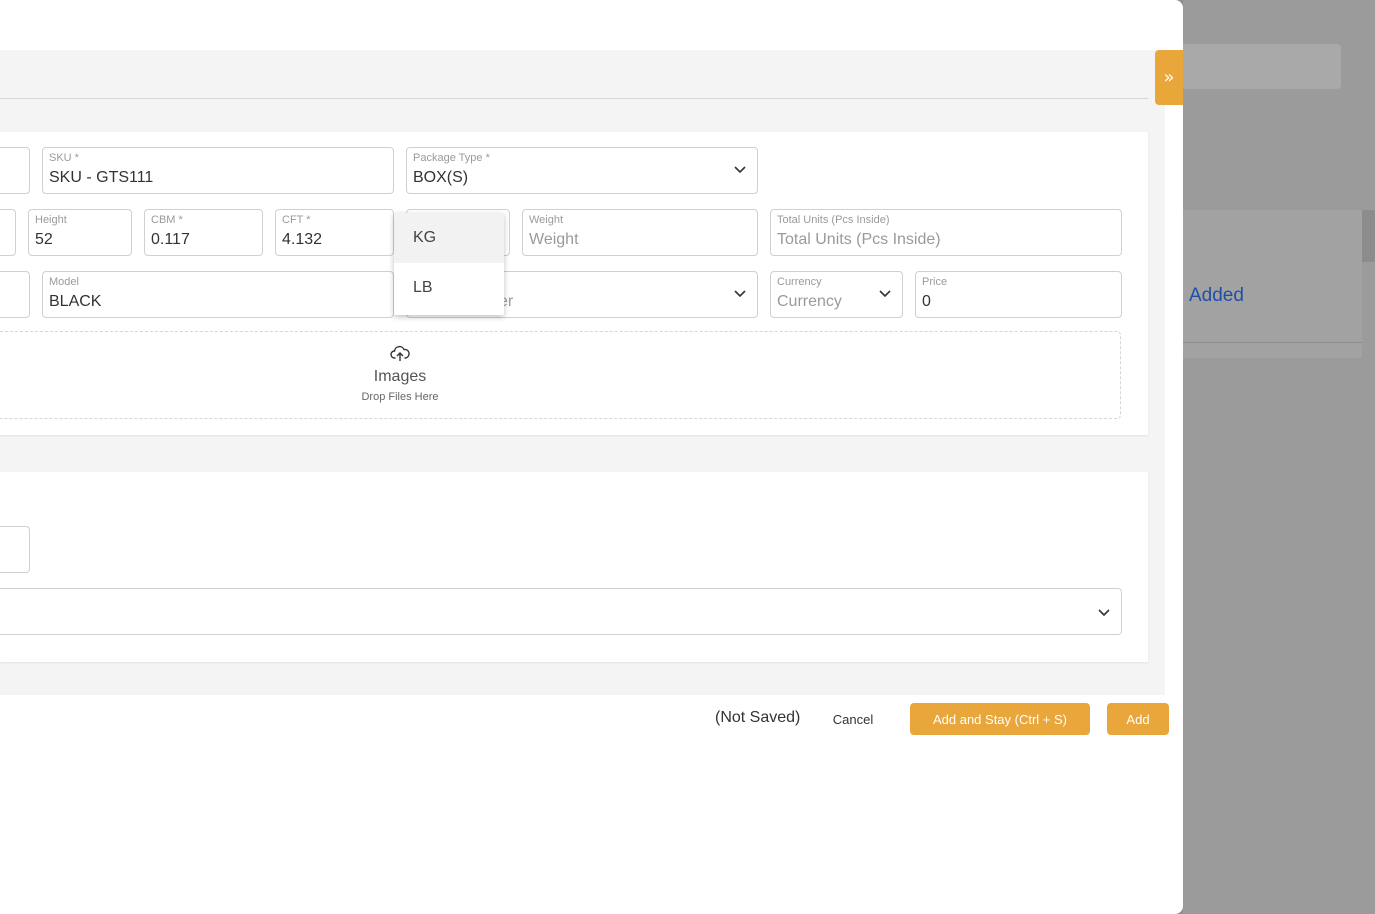  What do you see at coordinates (80, 232) in the screenshot?
I see `height-field: Height 52` at bounding box center [80, 232].